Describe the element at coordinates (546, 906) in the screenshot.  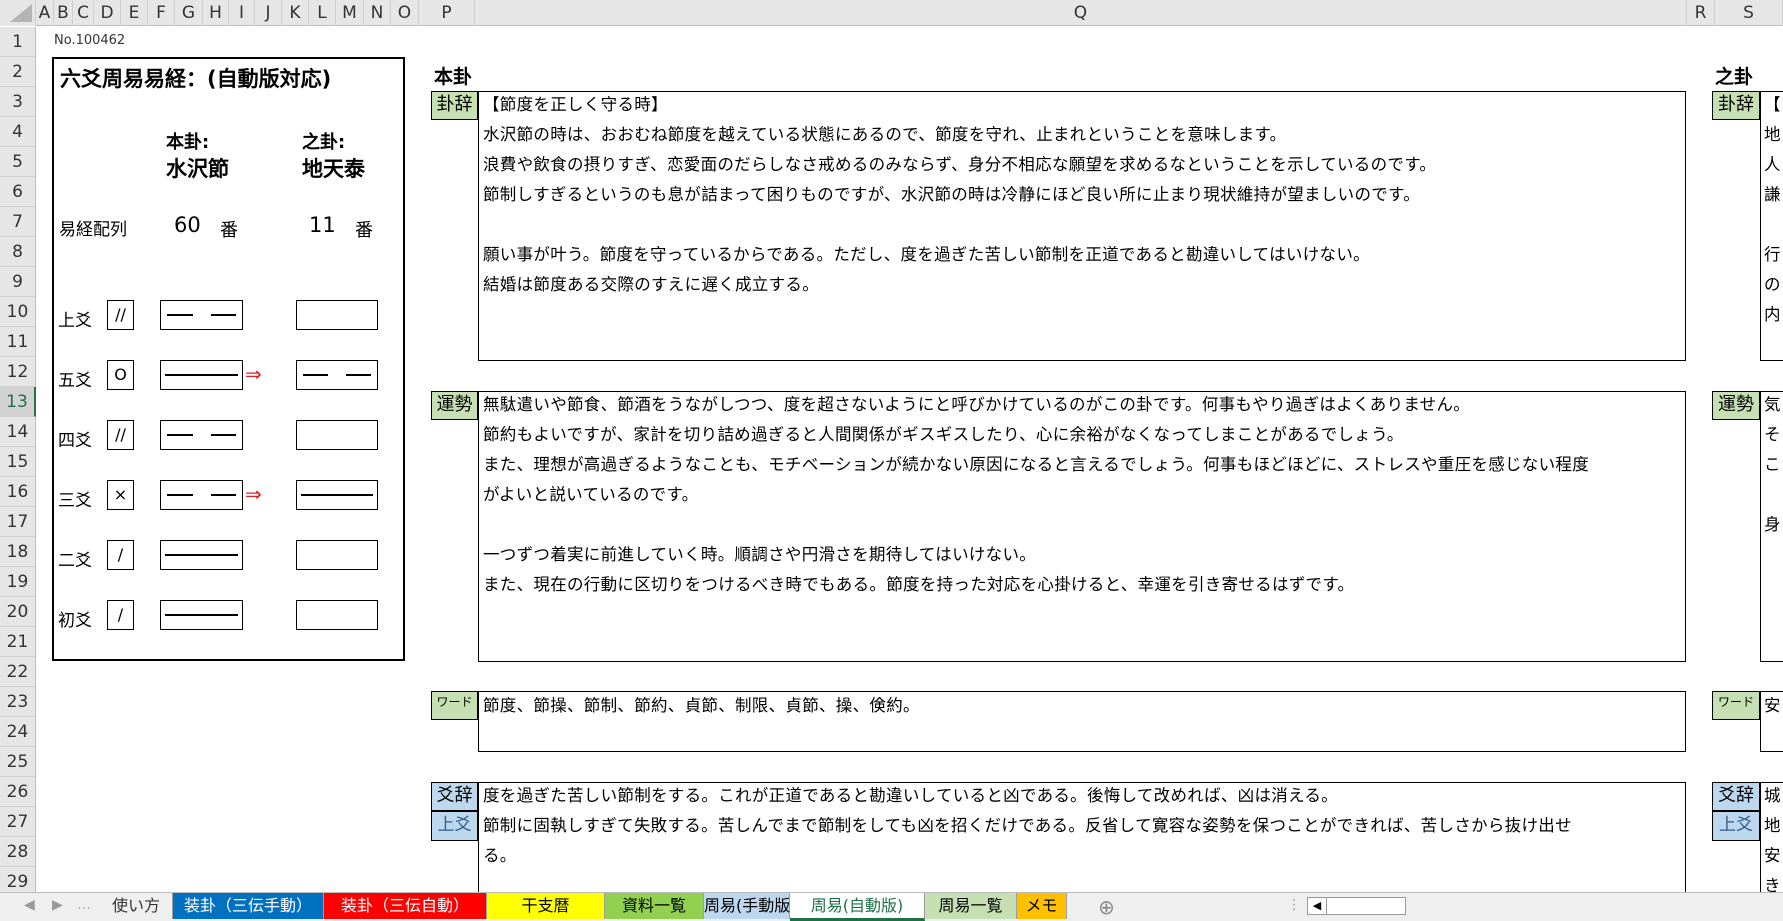
I see `sheet-tab: 干支暦` at that location.